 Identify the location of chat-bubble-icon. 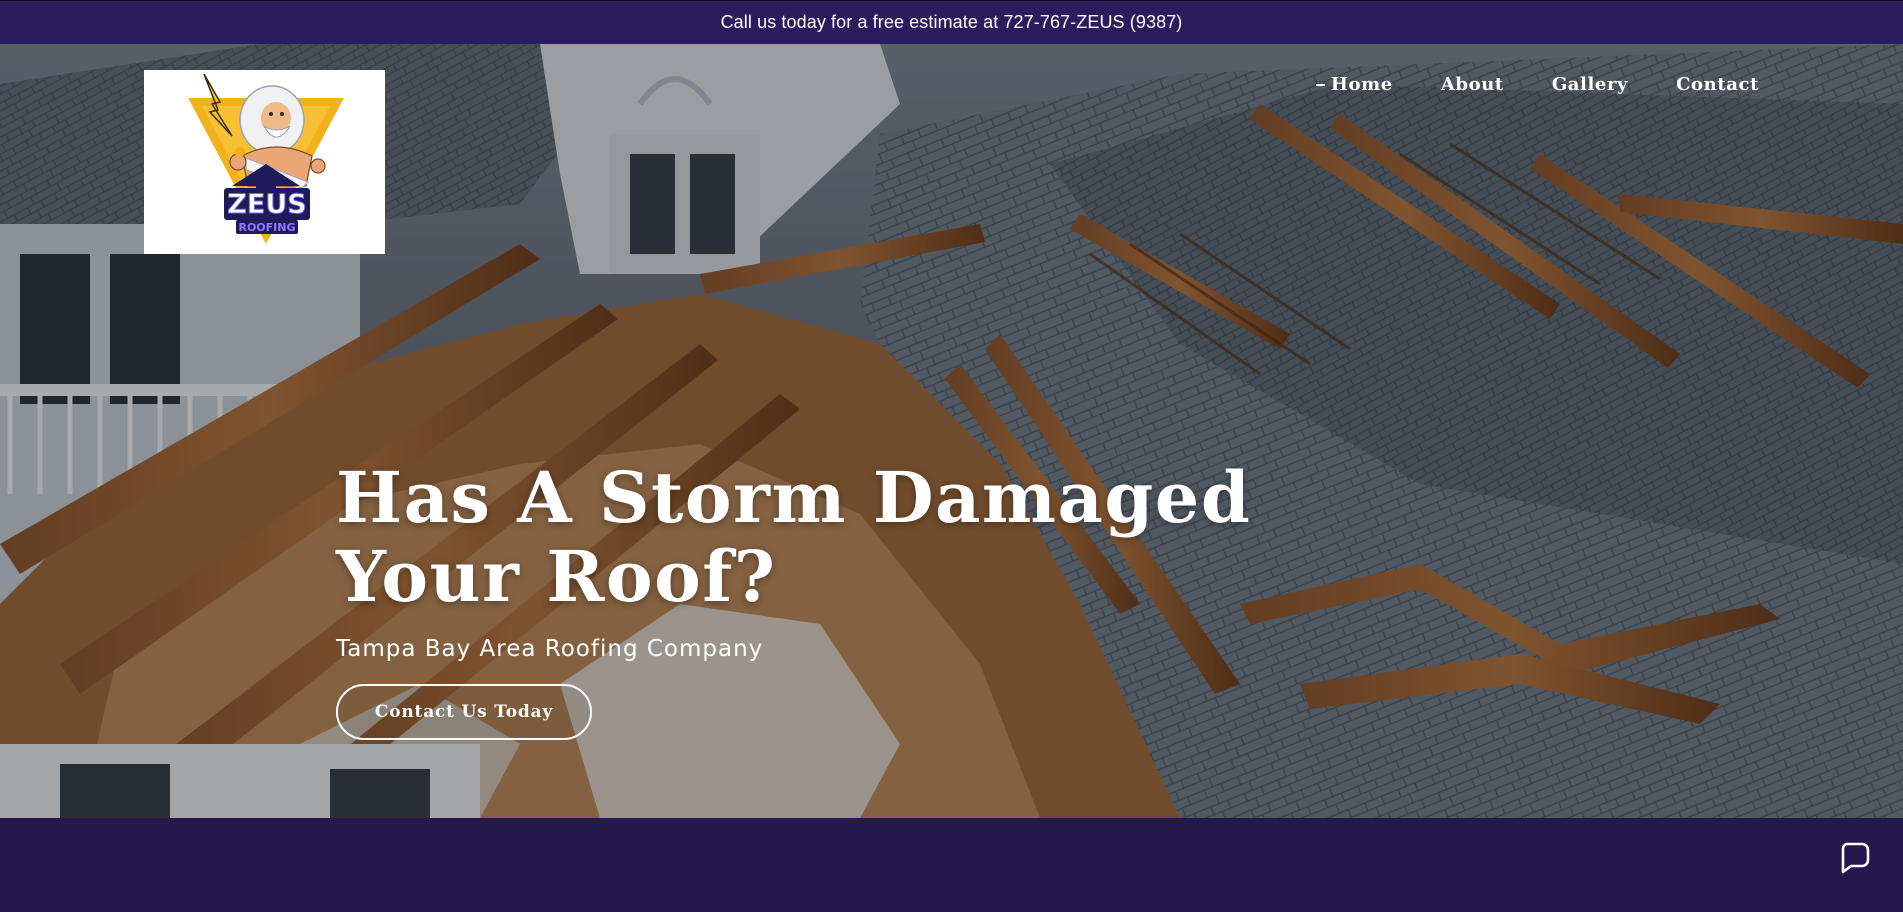
(1855, 858).